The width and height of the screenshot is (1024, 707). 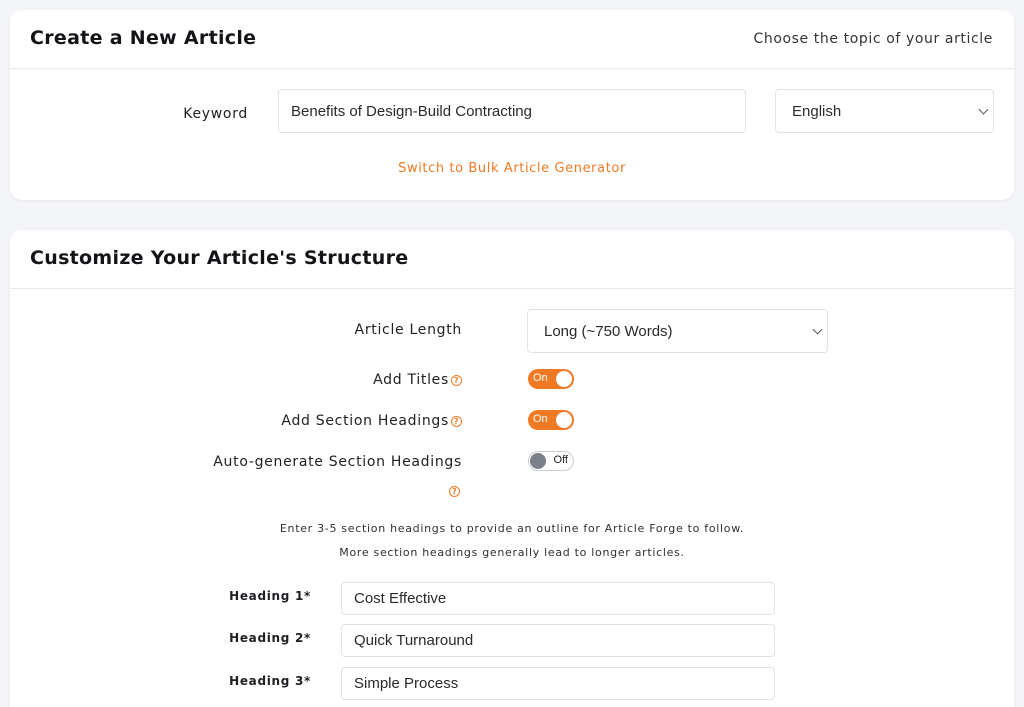 What do you see at coordinates (512, 259) in the screenshot?
I see `structure-header: Customize Your Article's Structure` at bounding box center [512, 259].